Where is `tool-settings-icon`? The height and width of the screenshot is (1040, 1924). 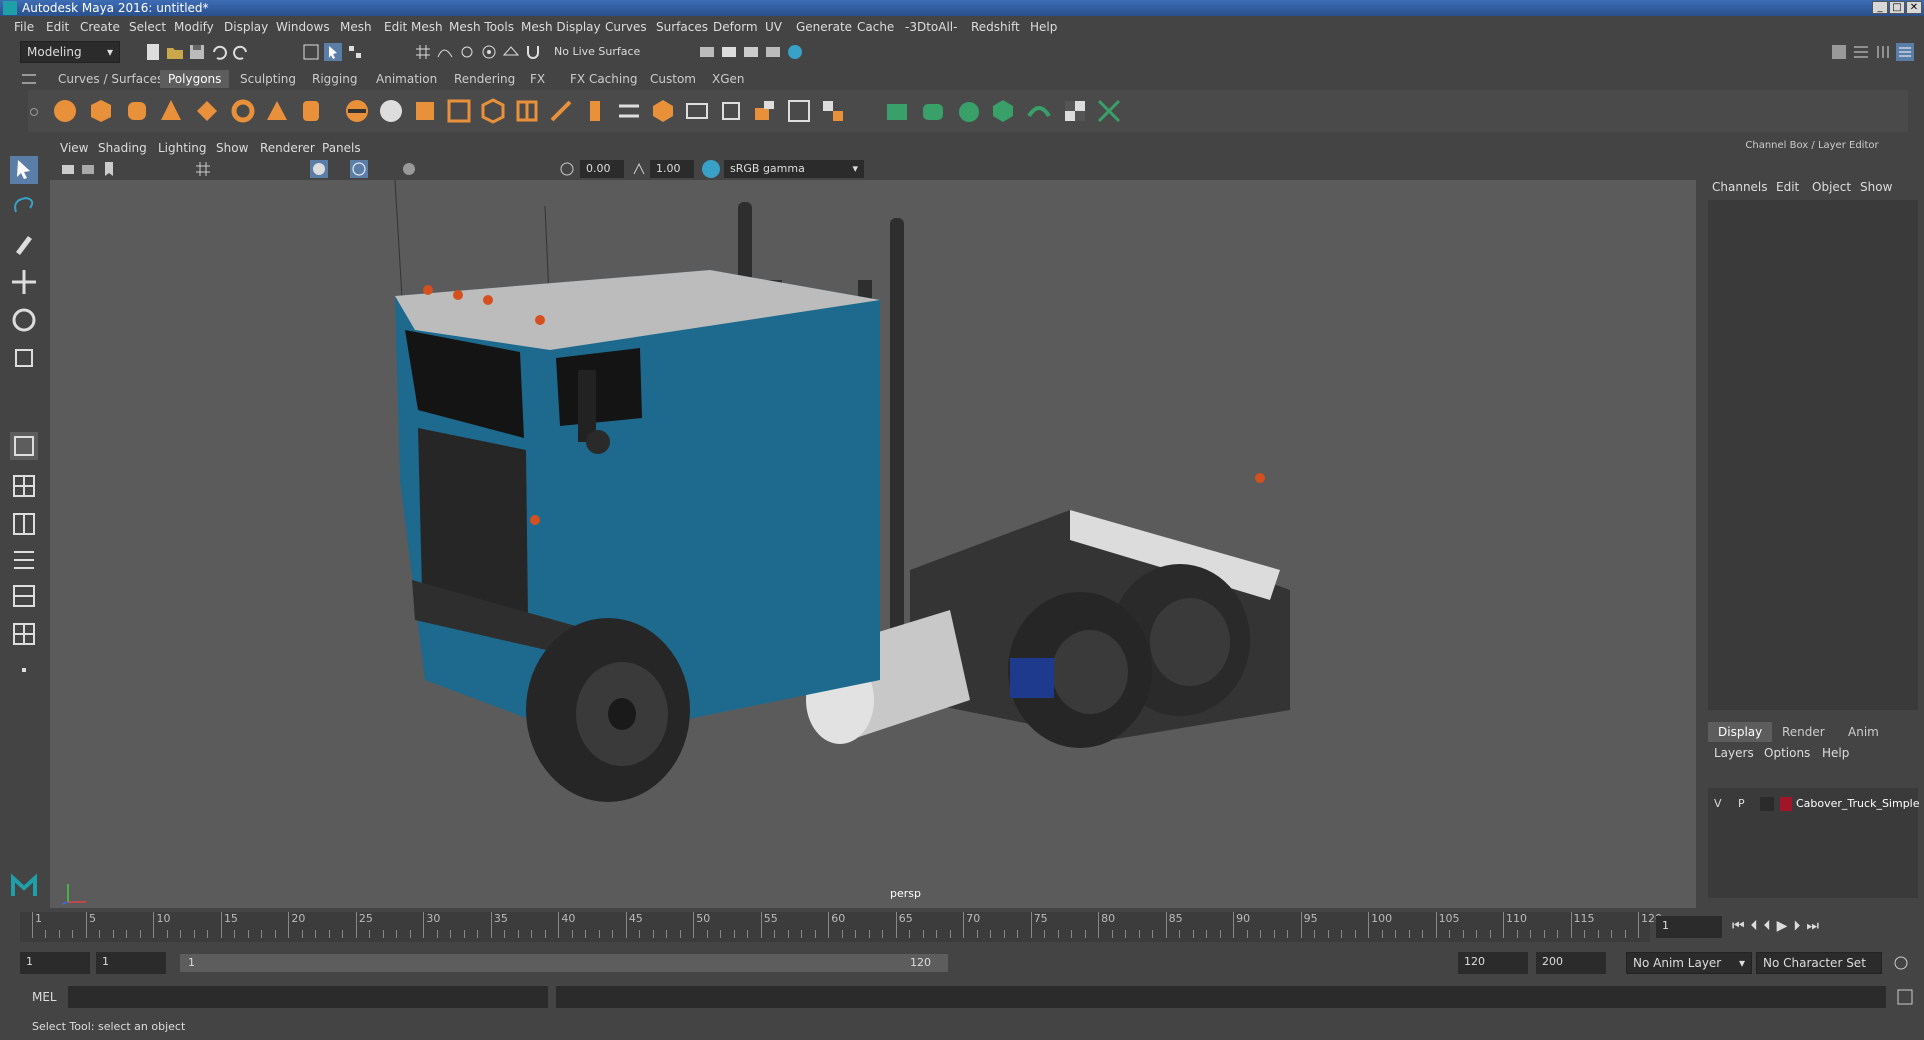
tool-settings-icon is located at coordinates (1883, 52).